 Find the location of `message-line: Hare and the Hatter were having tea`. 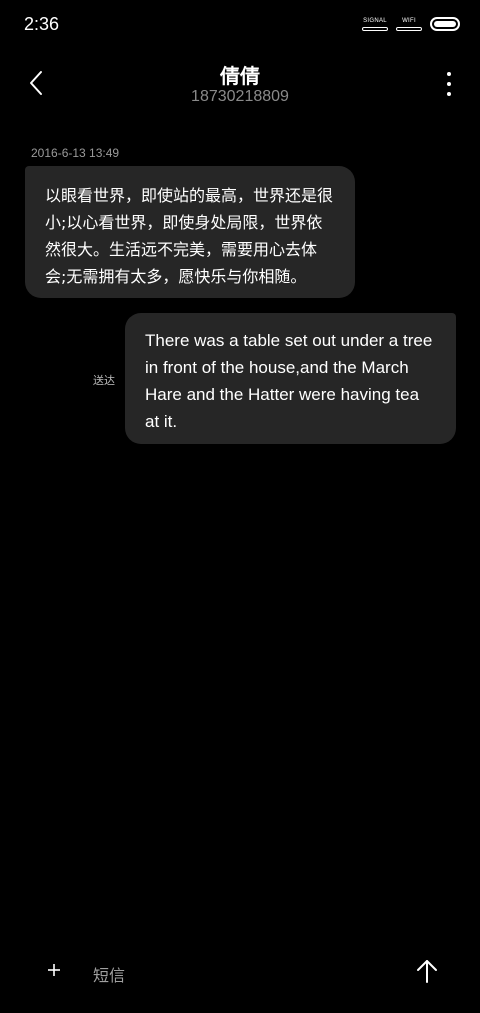

message-line: Hare and the Hatter were having tea is located at coordinates (282, 394).